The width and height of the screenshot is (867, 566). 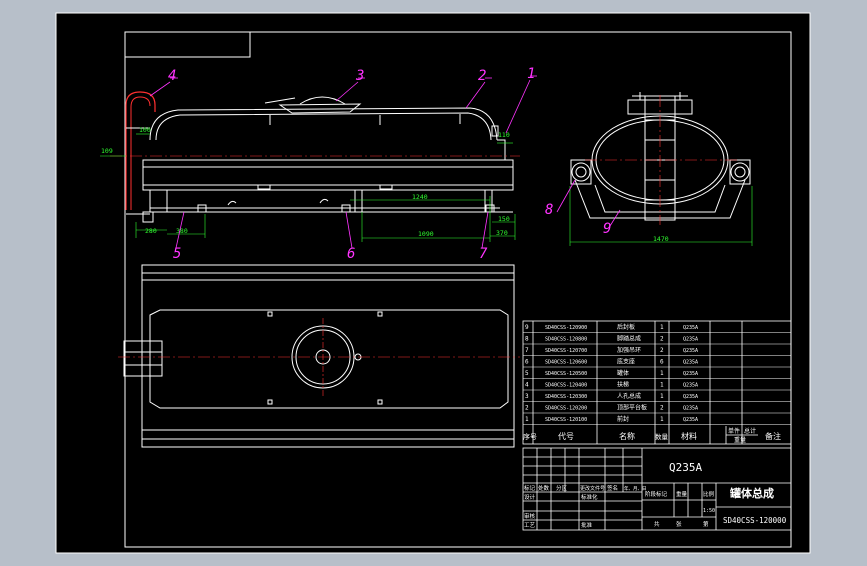 What do you see at coordinates (740, 440) in the screenshot?
I see `bom-header-weight: 重量` at bounding box center [740, 440].